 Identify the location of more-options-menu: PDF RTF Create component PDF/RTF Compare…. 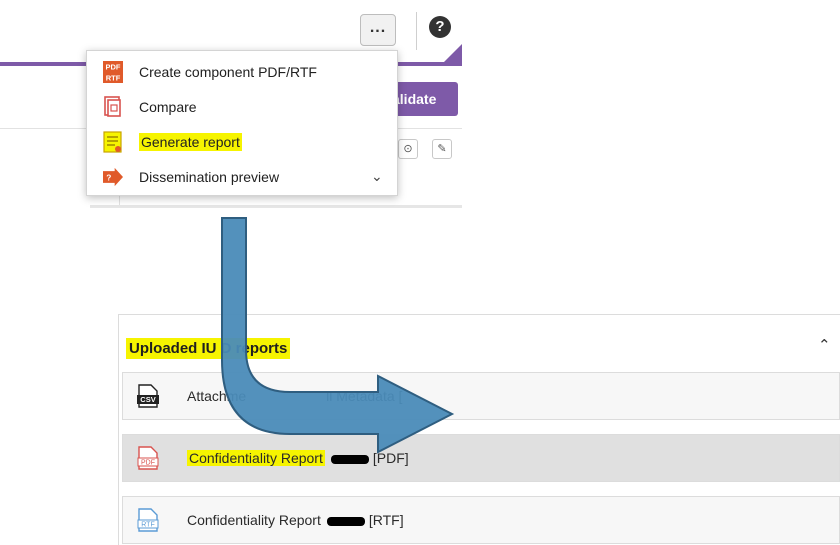
(242, 123).